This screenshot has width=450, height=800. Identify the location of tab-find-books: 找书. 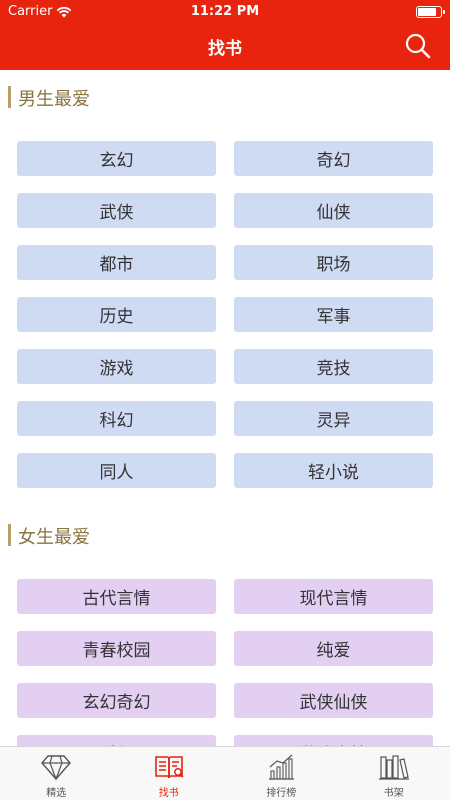
(169, 773).